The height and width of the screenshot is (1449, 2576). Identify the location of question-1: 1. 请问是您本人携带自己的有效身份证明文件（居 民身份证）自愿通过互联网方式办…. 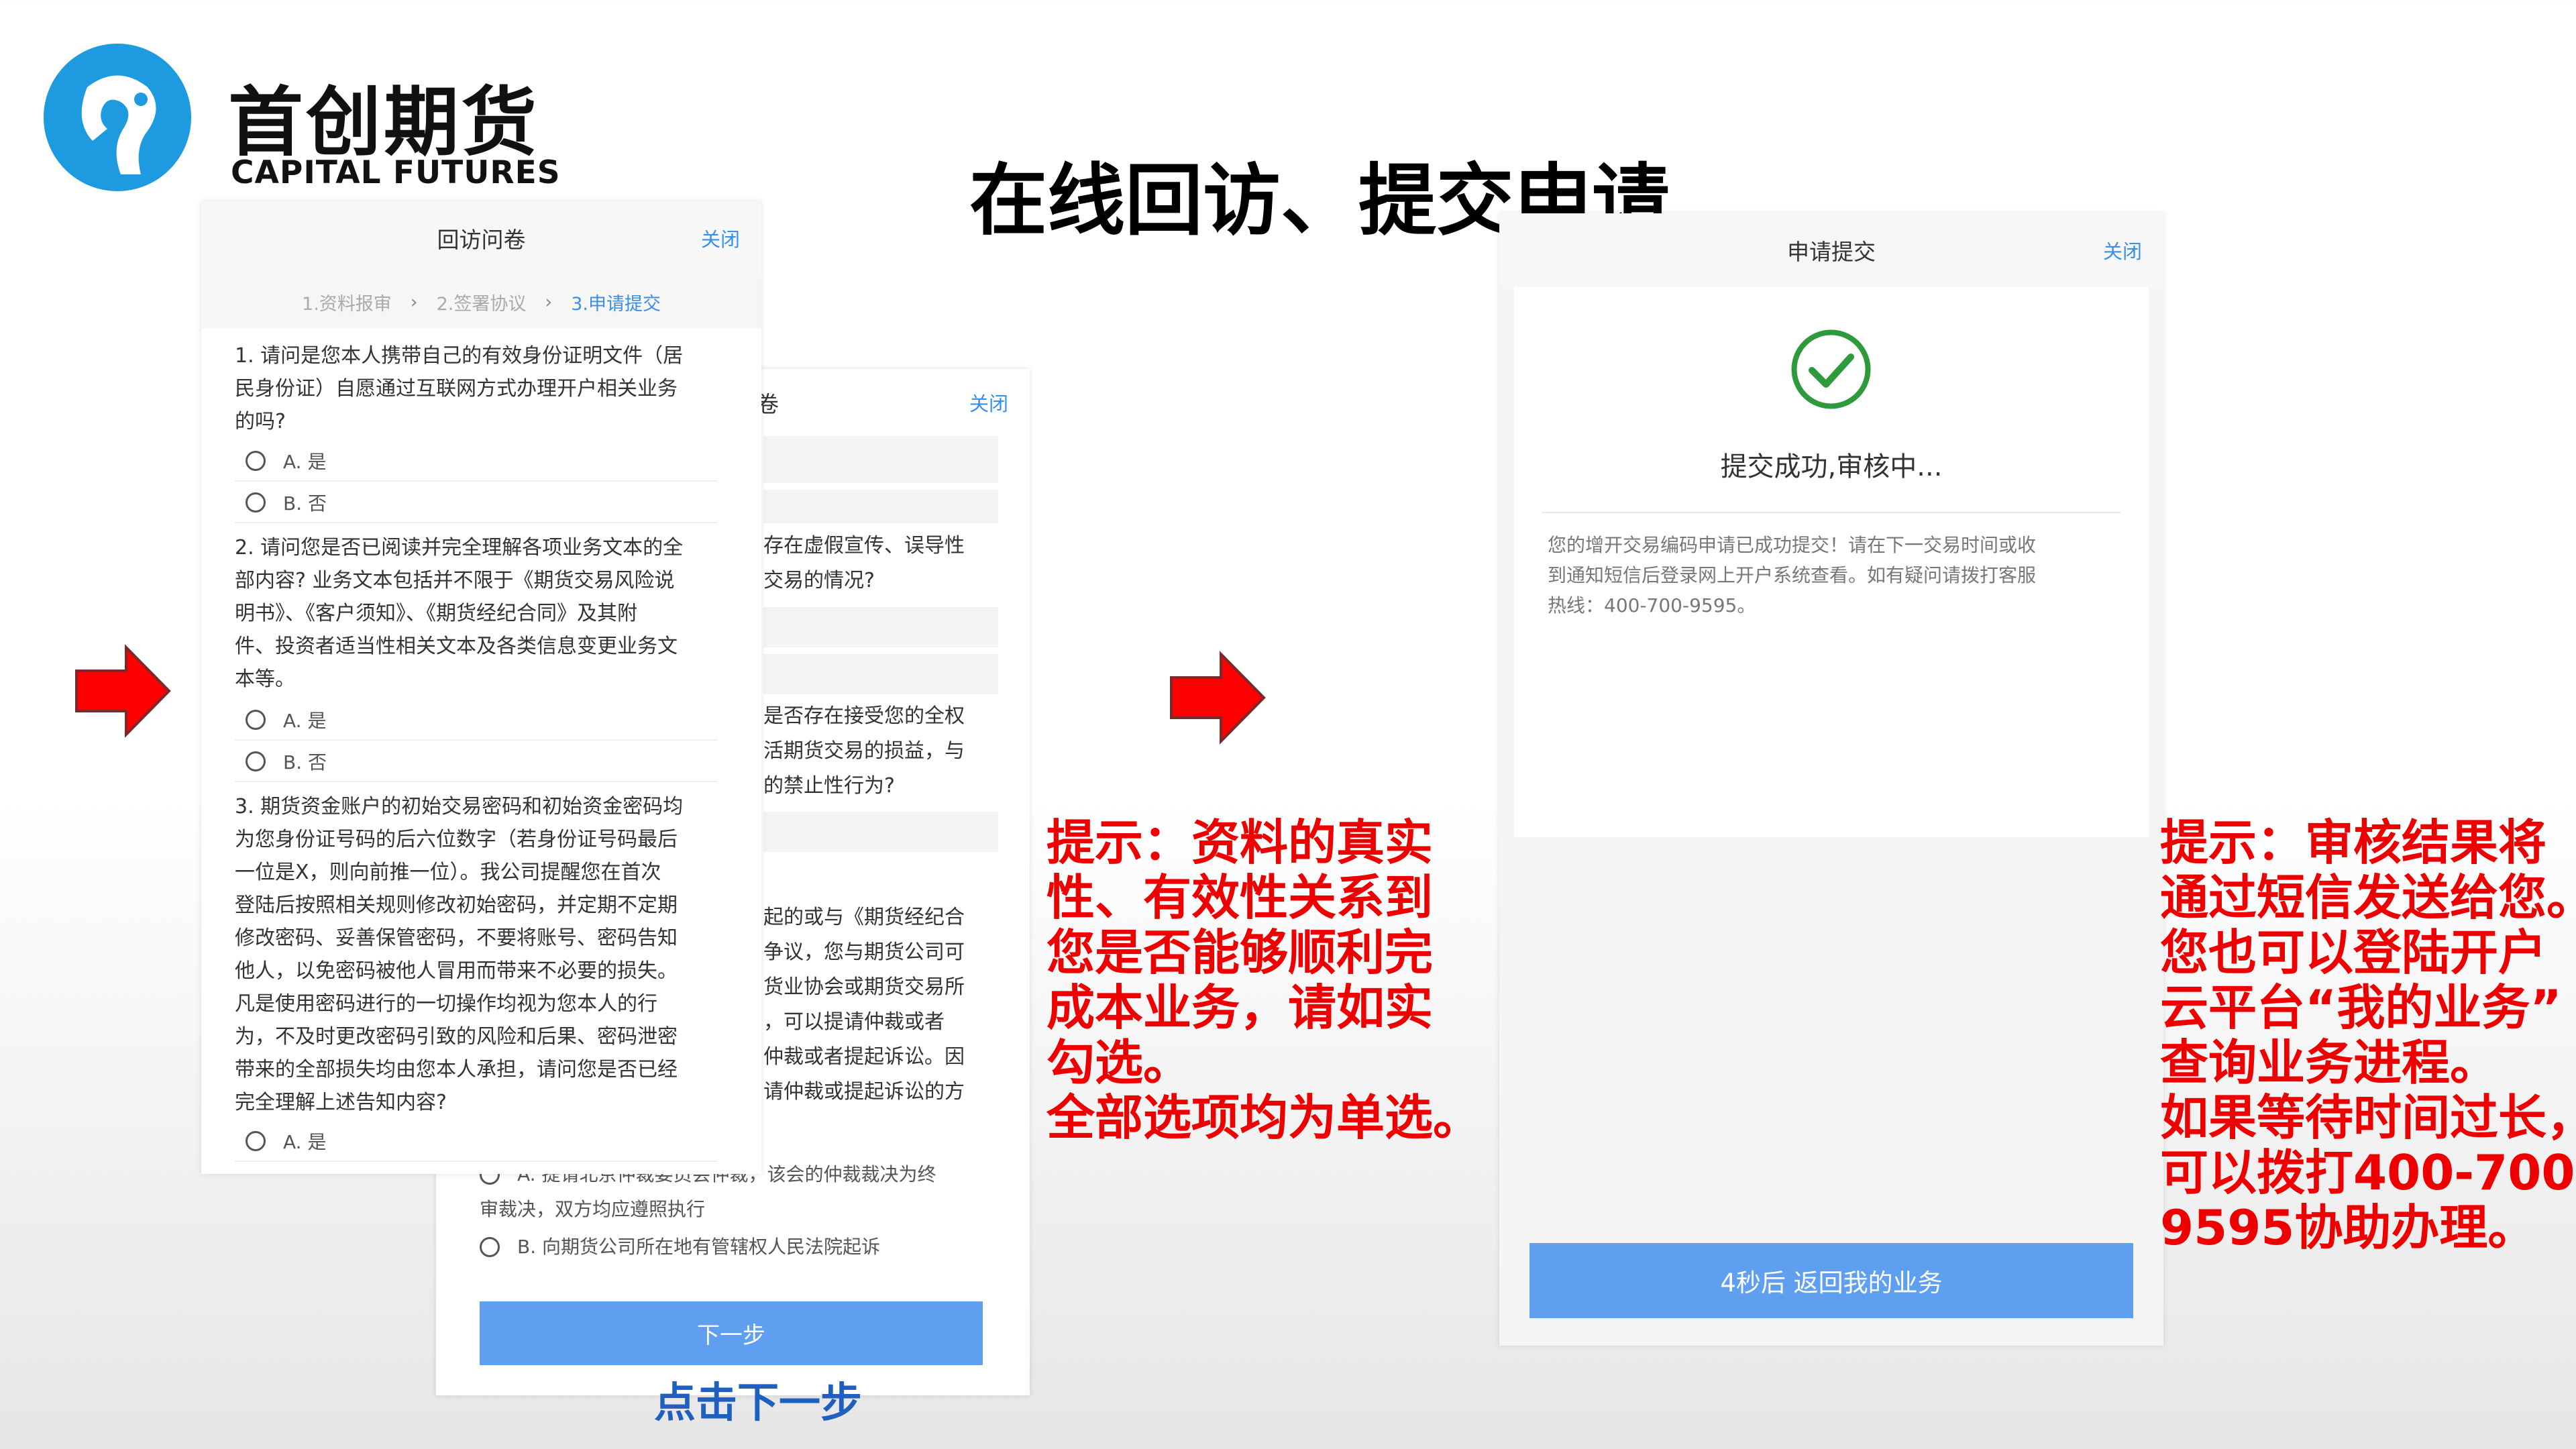
(459, 388).